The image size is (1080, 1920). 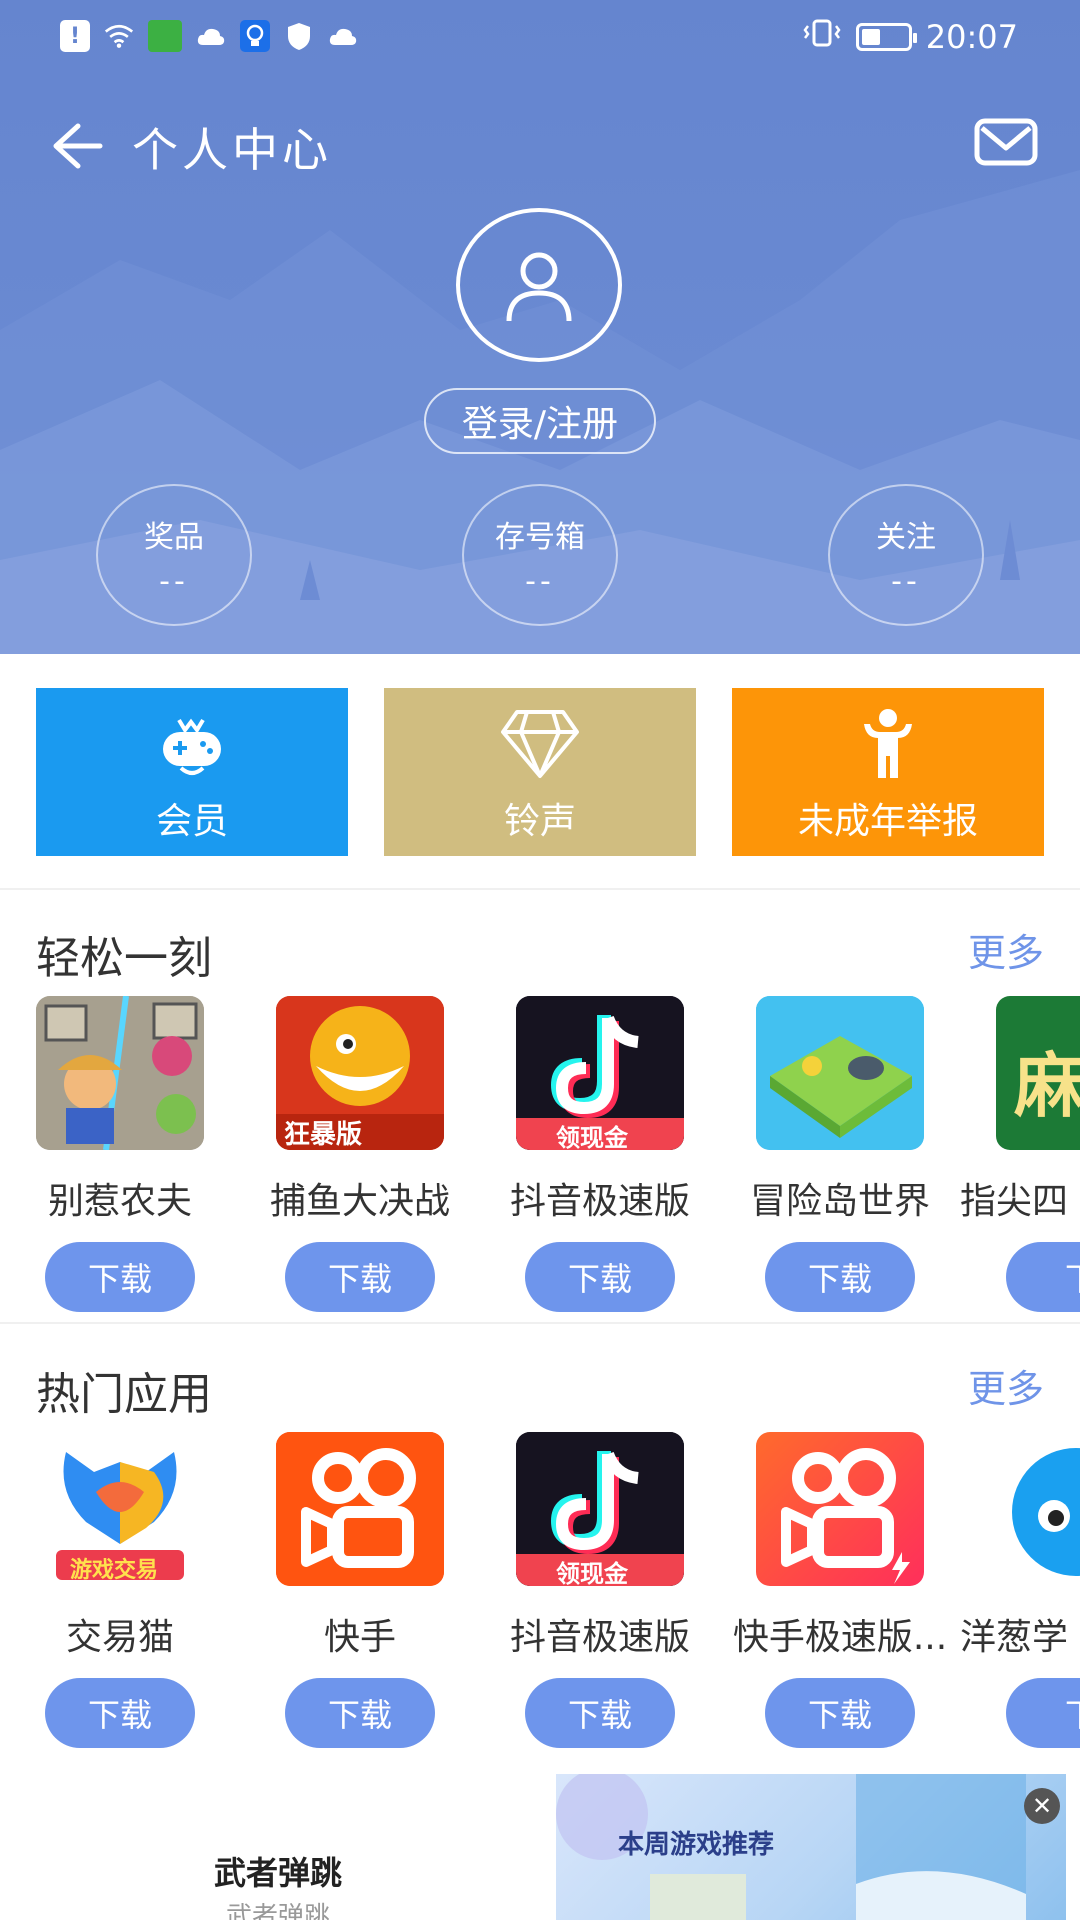 I want to click on tile-label: 铃声, so click(x=539, y=821).